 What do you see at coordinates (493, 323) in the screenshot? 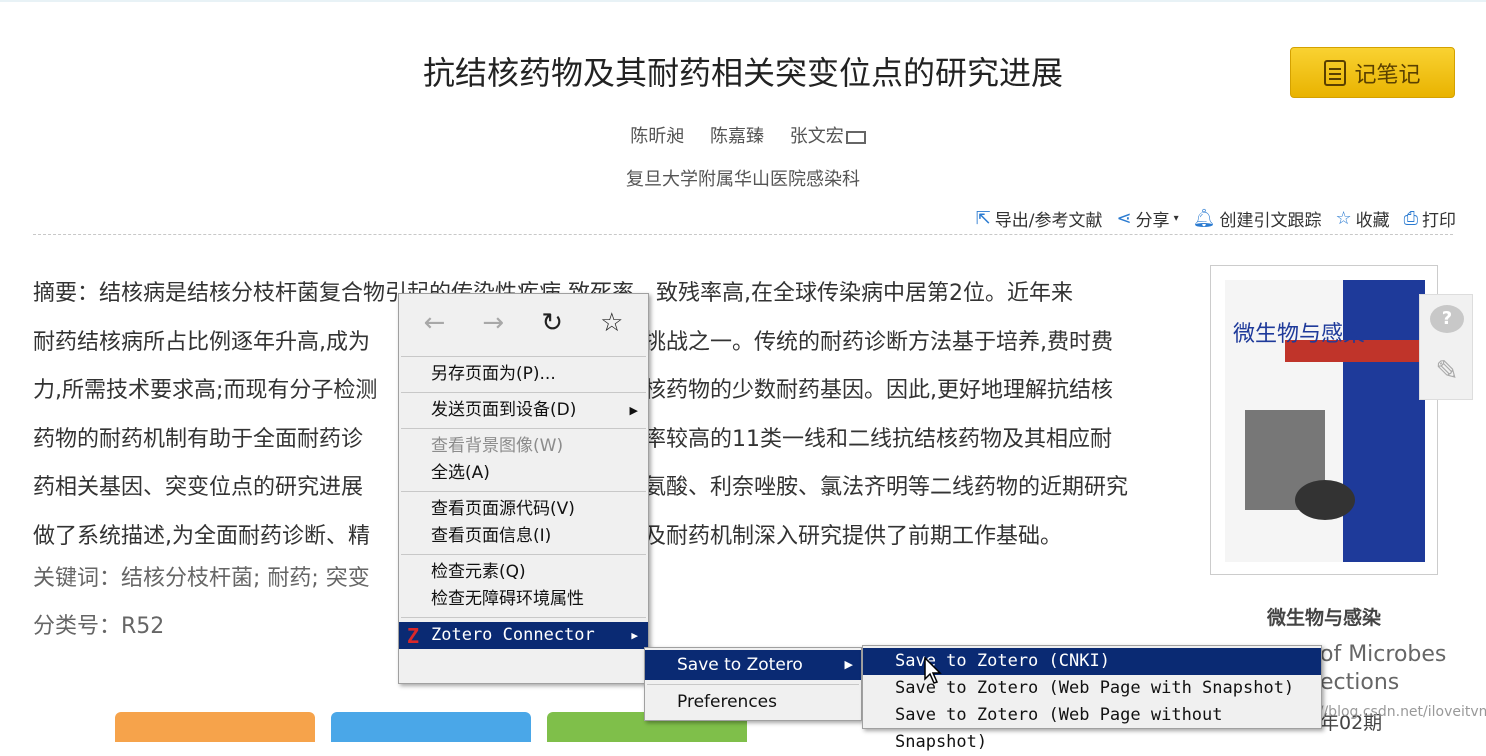
I see `forward-icon: →` at bounding box center [493, 323].